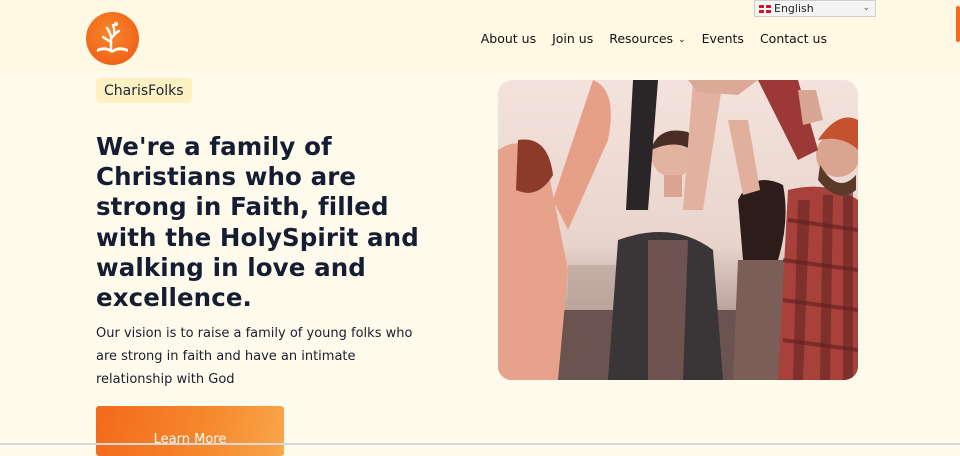 The width and height of the screenshot is (960, 456). I want to click on logo, so click(112, 38).